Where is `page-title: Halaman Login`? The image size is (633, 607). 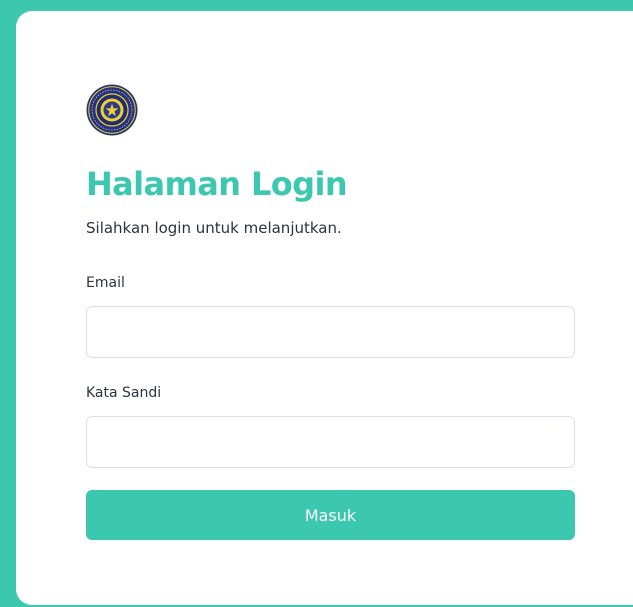 page-title: Halaman Login is located at coordinates (217, 184).